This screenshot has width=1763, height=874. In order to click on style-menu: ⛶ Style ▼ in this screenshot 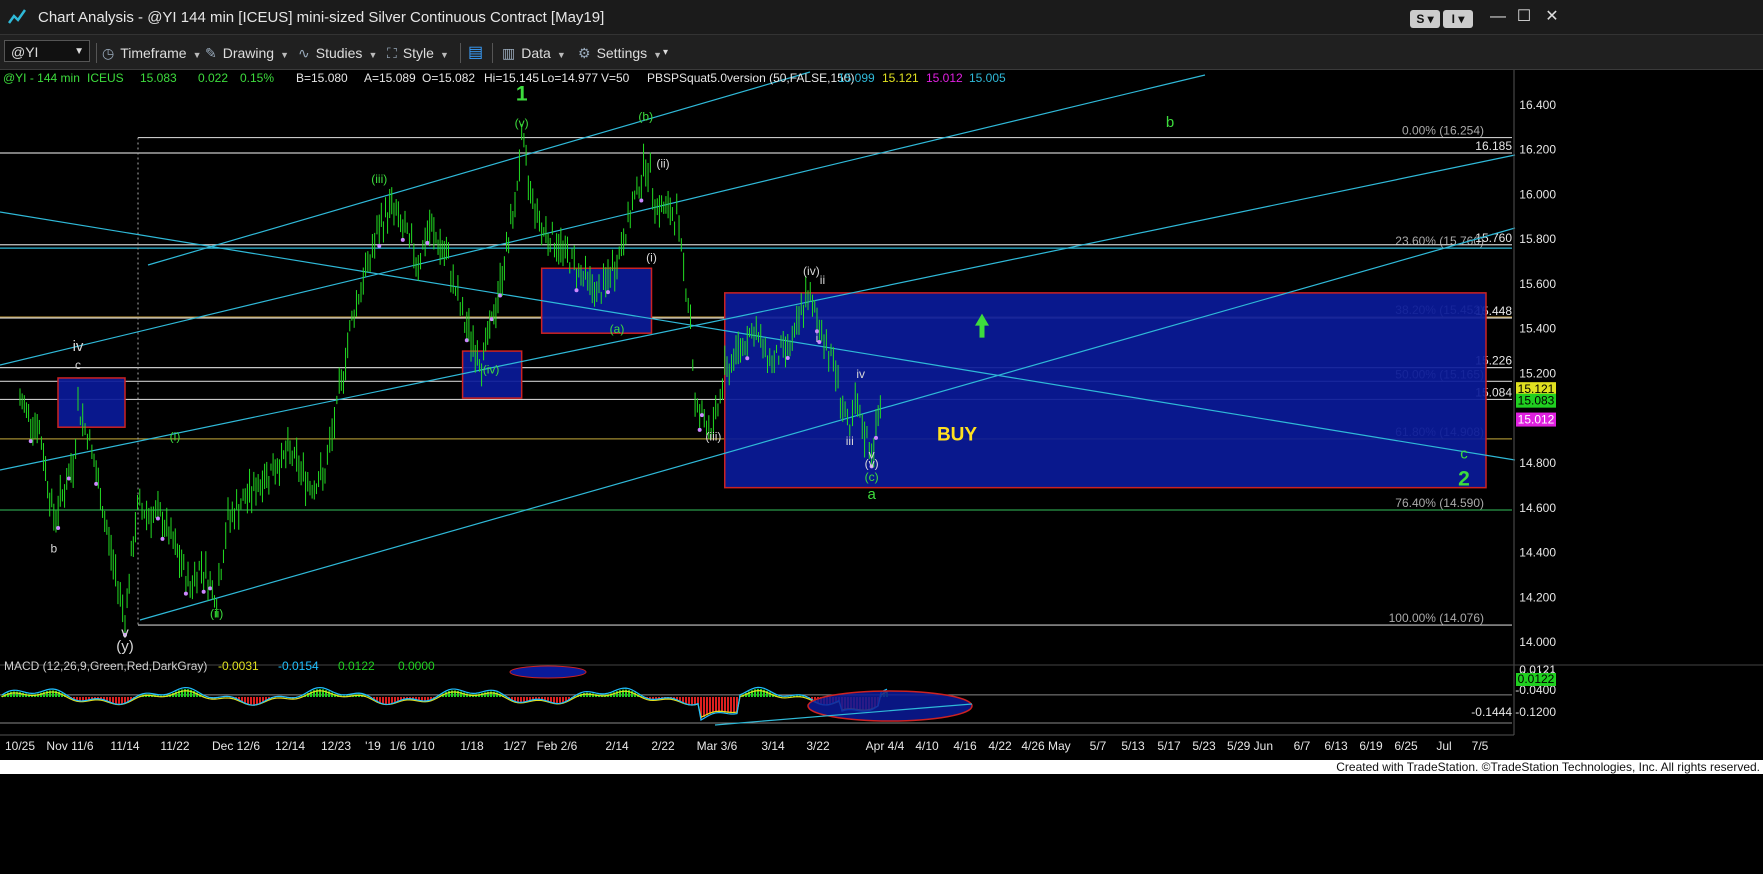, I will do `click(418, 53)`.